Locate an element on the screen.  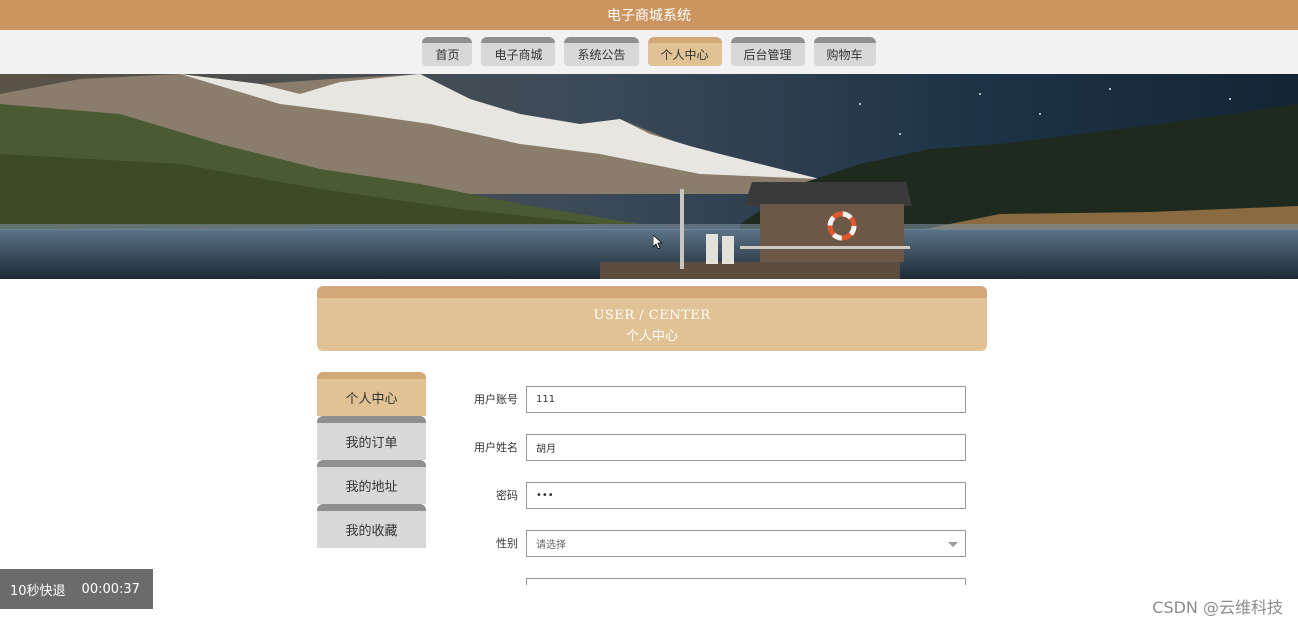
form-row-next is located at coordinates (710, 581).